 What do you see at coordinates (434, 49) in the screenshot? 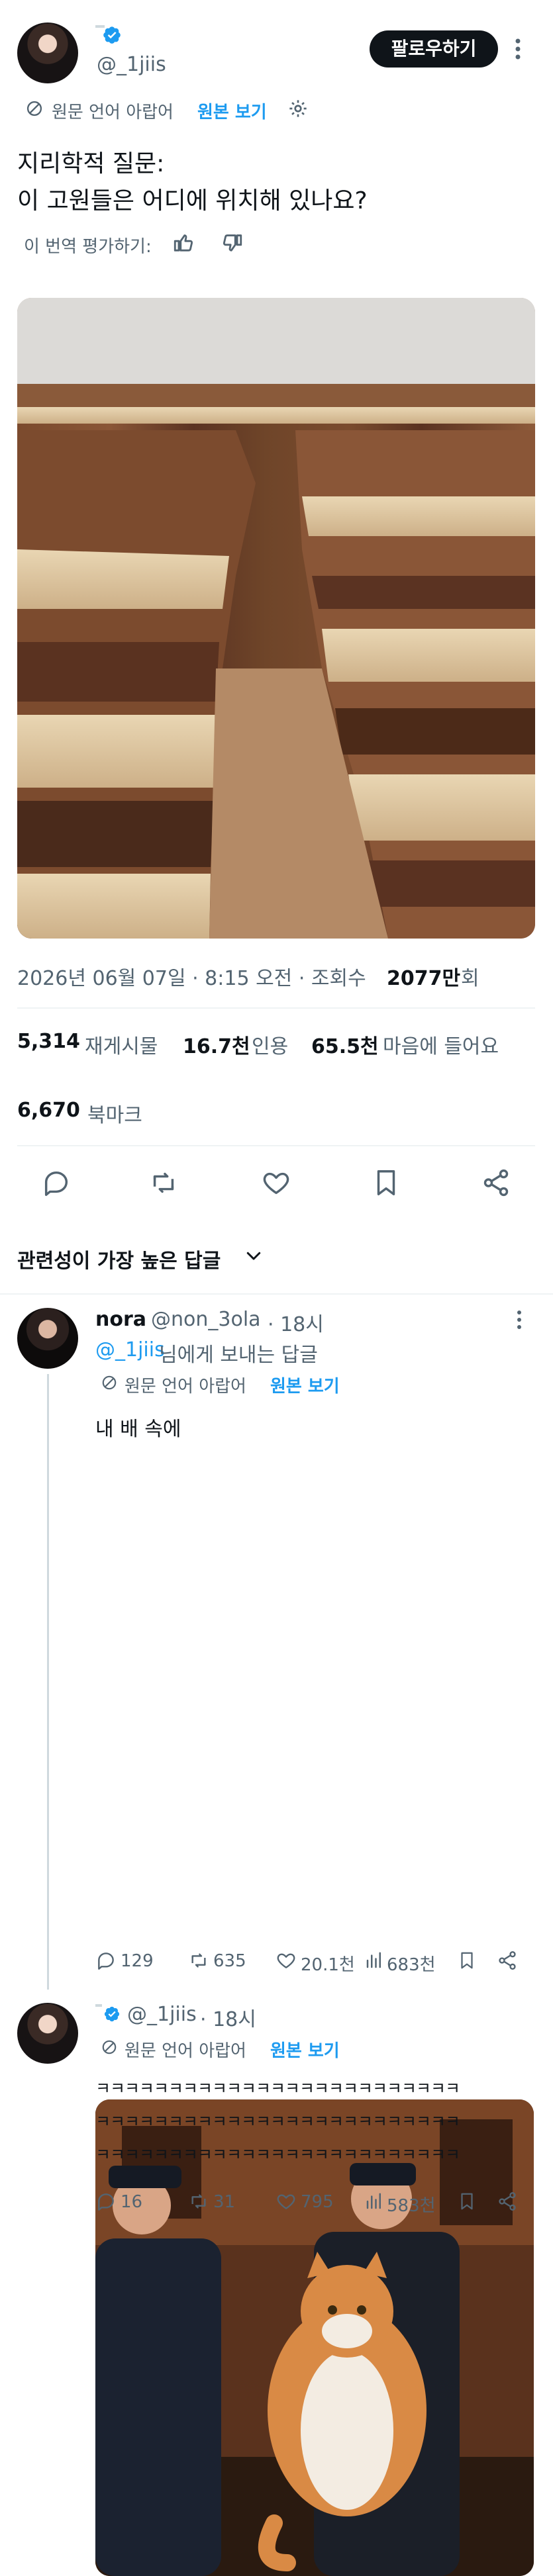
I see `follow-button: 팔로우하기` at bounding box center [434, 49].